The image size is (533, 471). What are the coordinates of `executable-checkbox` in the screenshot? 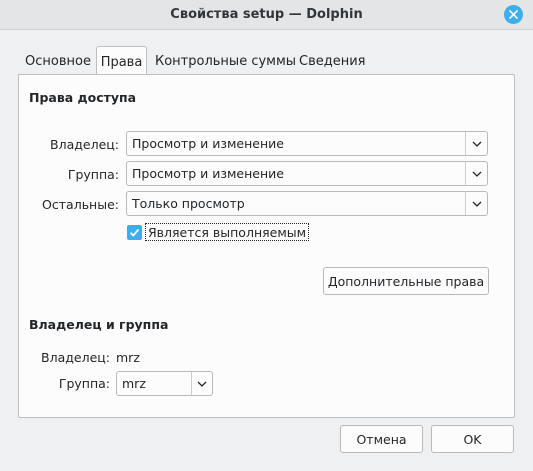 It's located at (134, 232).